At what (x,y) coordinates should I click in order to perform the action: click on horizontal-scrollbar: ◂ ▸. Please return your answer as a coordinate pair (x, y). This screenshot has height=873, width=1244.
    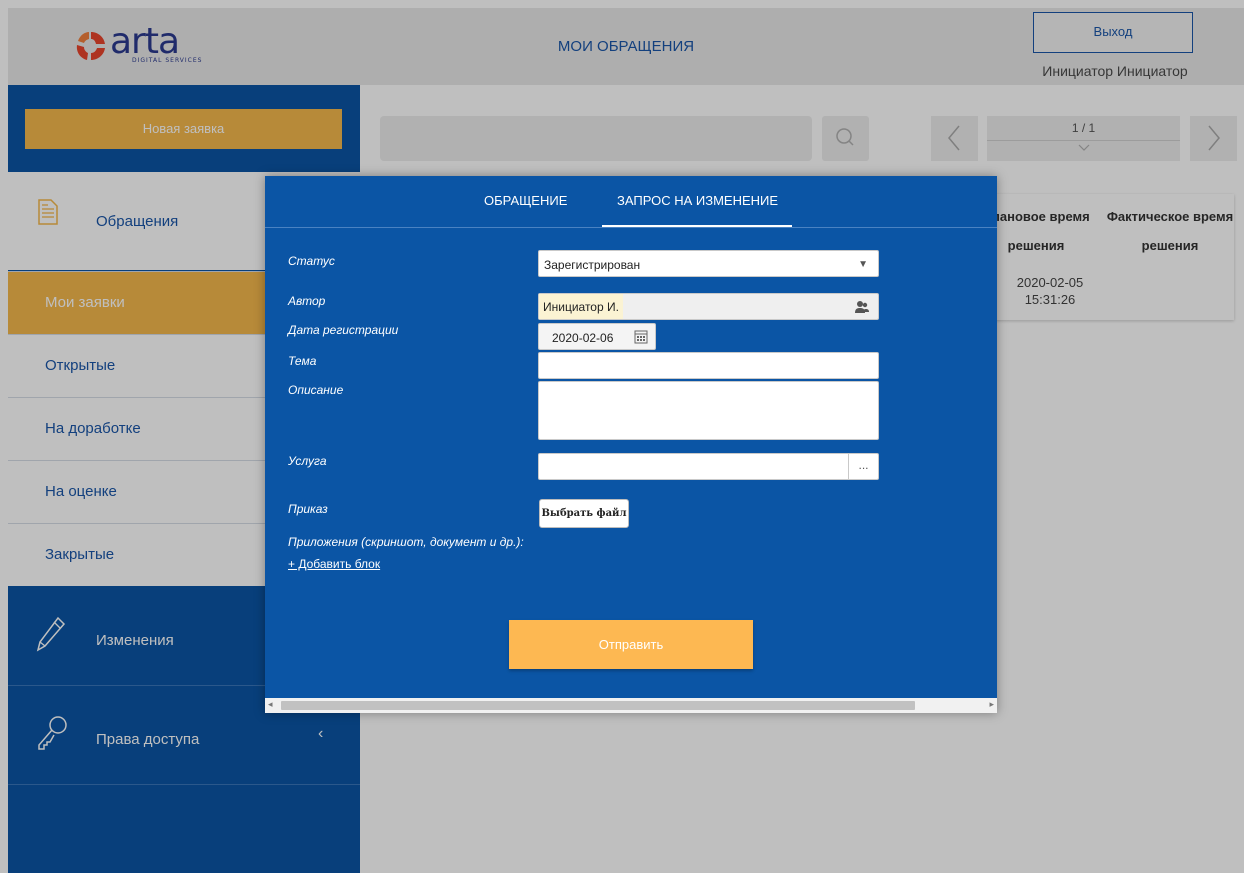
    Looking at the image, I should click on (631, 705).